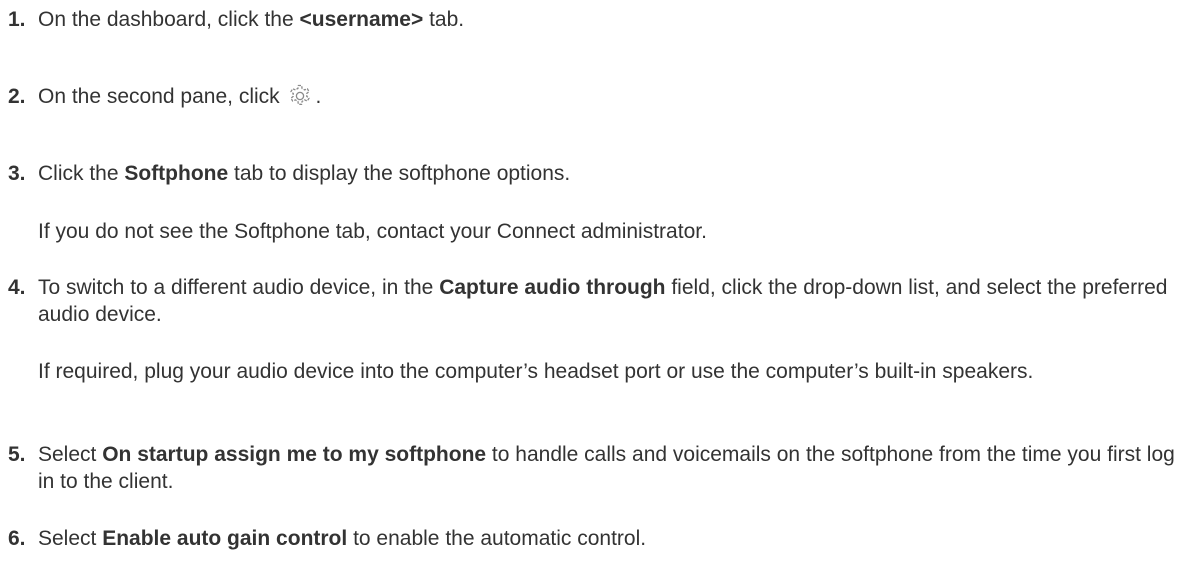 The height and width of the screenshot is (567, 1201). What do you see at coordinates (17, 96) in the screenshot?
I see `step-number: 2.` at bounding box center [17, 96].